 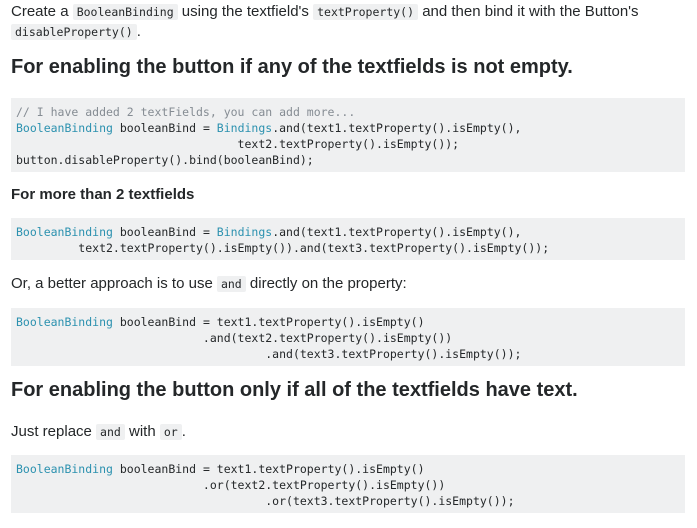 What do you see at coordinates (64, 232) in the screenshot?
I see `code2-type: BooleanBinding` at bounding box center [64, 232].